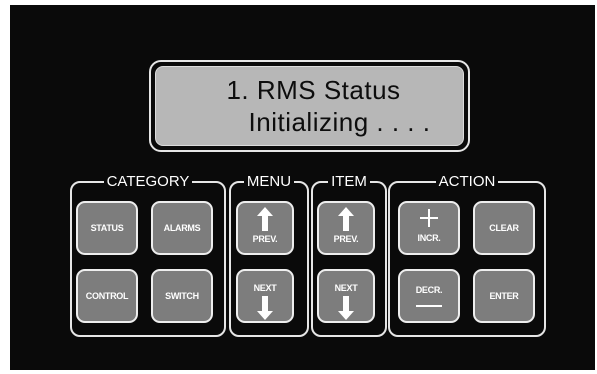 The image size is (597, 374). Describe the element at coordinates (429, 238) in the screenshot. I see `incr-button-label: INCR.` at that location.